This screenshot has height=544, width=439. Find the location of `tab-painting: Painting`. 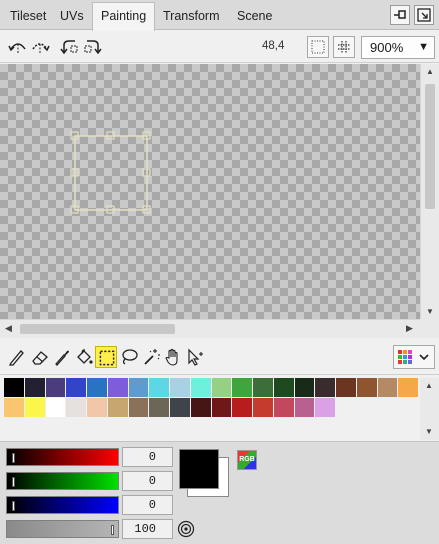

tab-painting: Painting is located at coordinates (124, 16).